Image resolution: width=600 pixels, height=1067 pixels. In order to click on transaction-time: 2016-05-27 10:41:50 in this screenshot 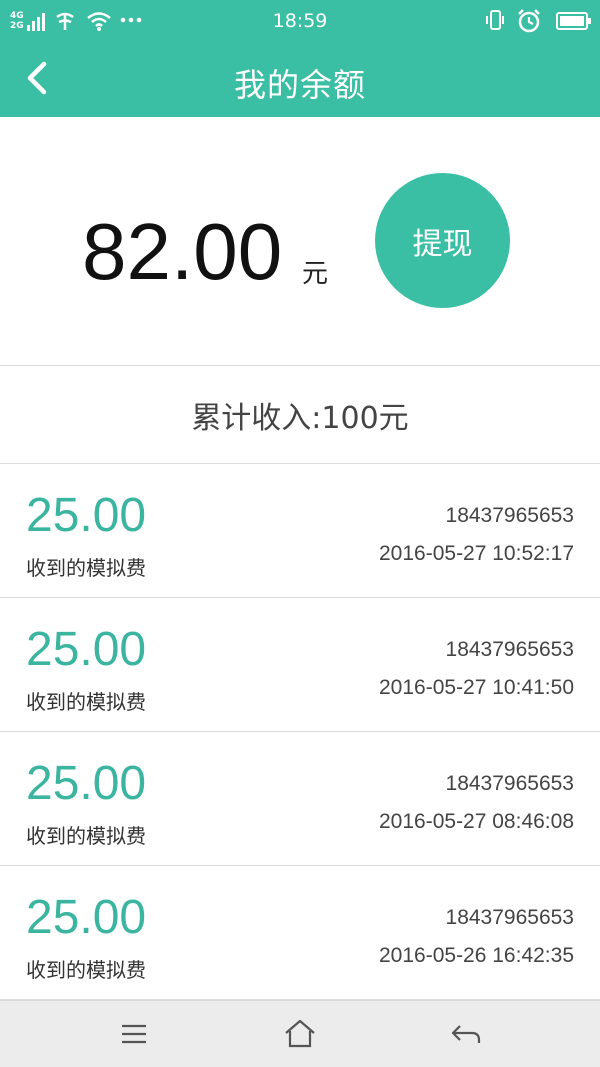, I will do `click(476, 687)`.